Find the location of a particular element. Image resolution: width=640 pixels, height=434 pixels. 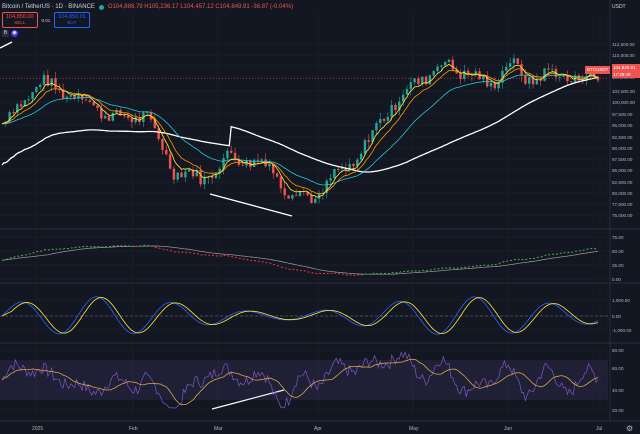

price-axis-tick: 82,500.00 is located at coordinates (622, 182).